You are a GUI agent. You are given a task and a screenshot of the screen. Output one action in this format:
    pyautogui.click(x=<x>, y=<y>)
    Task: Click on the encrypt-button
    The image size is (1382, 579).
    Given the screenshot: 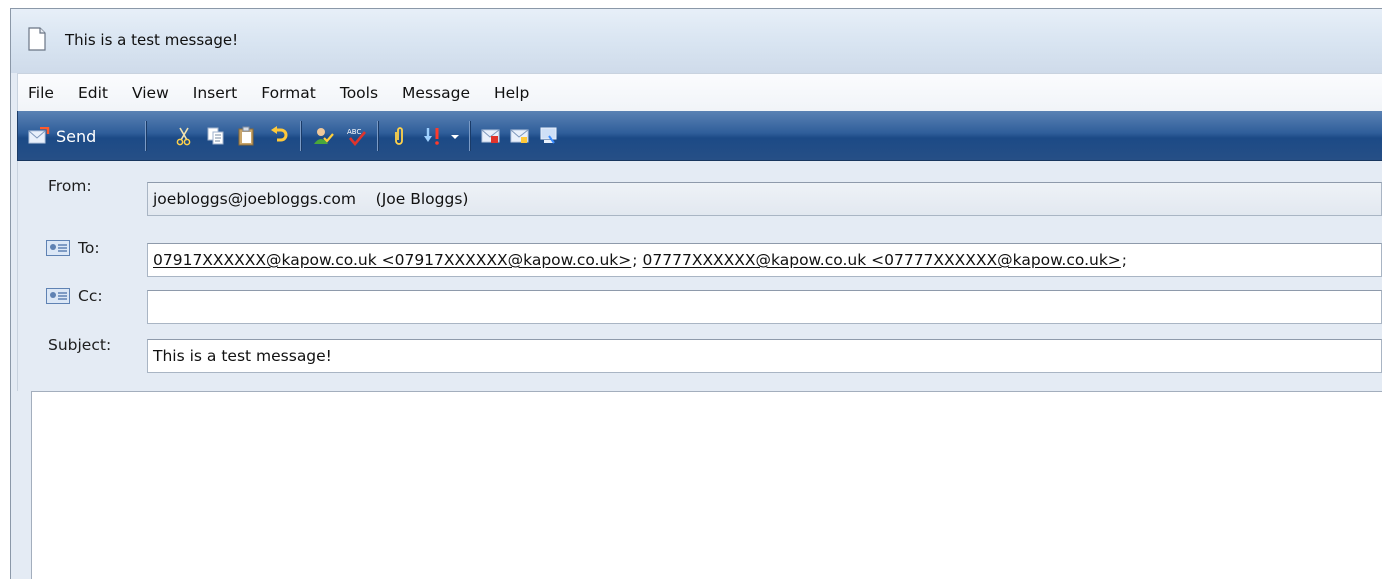 What is the action you would take?
    pyautogui.click(x=520, y=136)
    